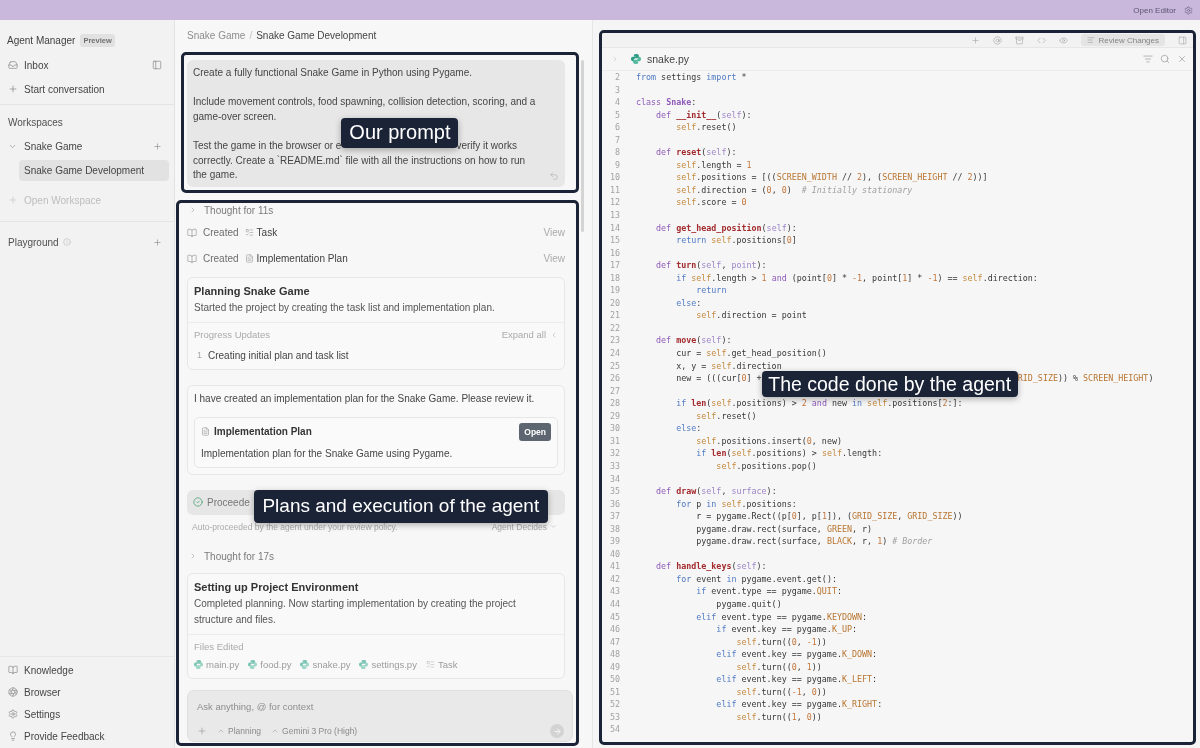 This screenshot has height=748, width=1200. Describe the element at coordinates (617, 102) in the screenshot. I see `line-number: 4` at that location.